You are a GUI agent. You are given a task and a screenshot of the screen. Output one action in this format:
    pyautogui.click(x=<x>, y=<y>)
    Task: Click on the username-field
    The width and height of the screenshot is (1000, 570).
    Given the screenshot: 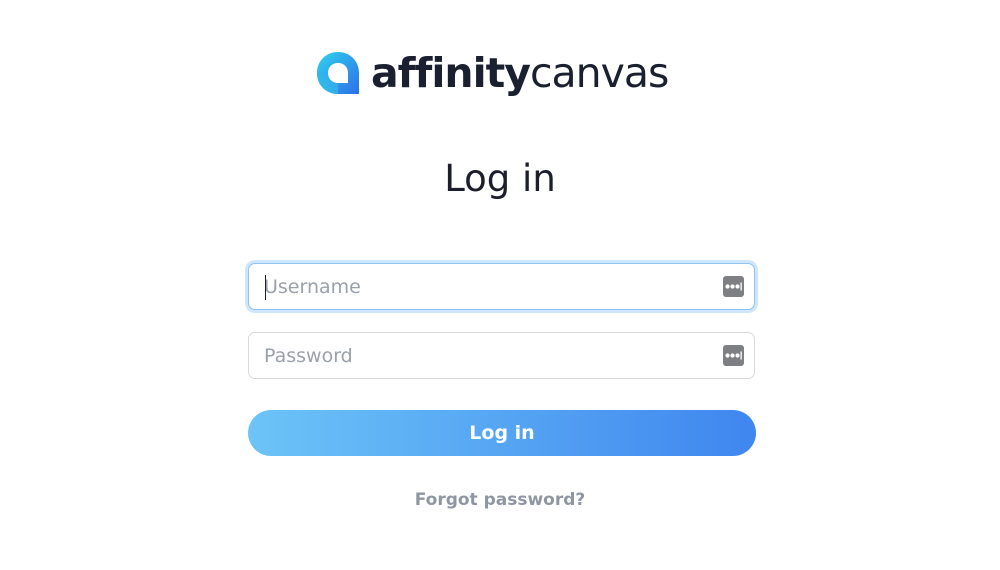 What is the action you would take?
    pyautogui.click(x=501, y=286)
    